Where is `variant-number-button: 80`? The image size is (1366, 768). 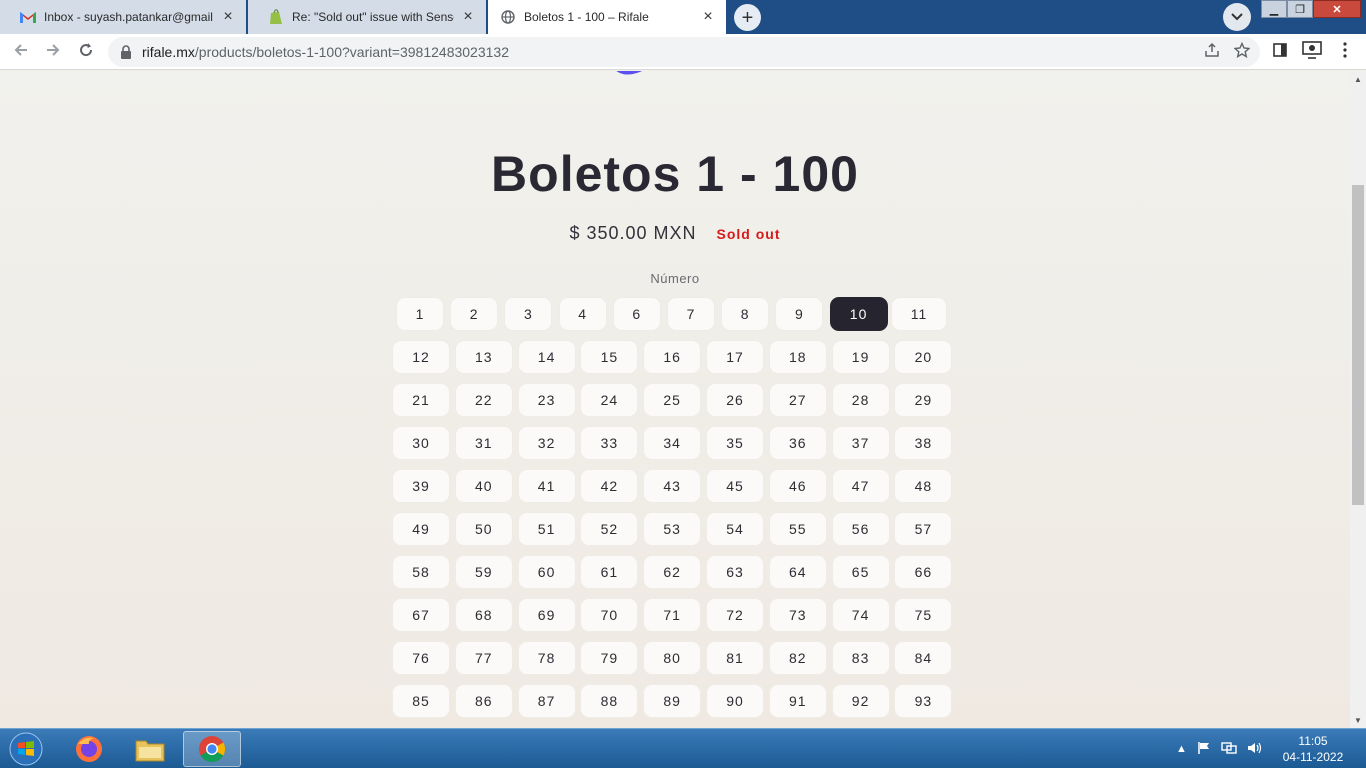 variant-number-button: 80 is located at coordinates (672, 658).